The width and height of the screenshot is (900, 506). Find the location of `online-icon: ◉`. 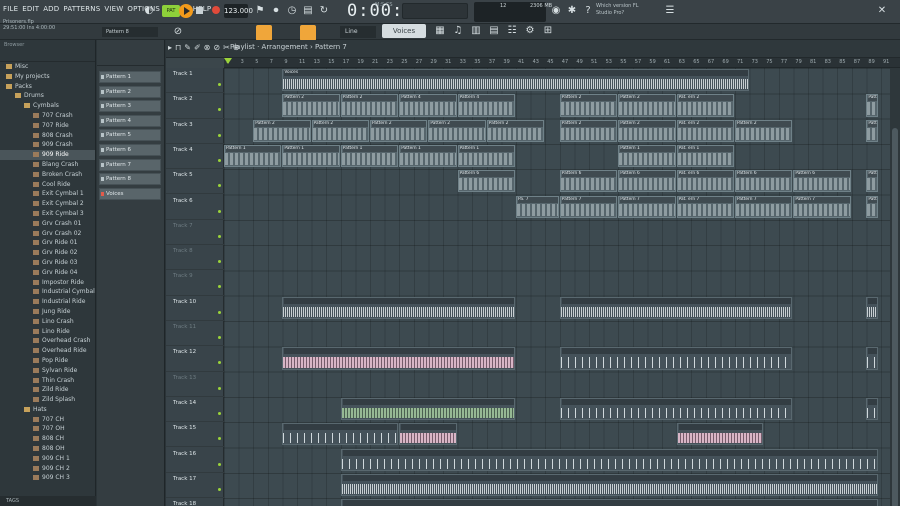

online-icon: ◉ is located at coordinates (556, 11).